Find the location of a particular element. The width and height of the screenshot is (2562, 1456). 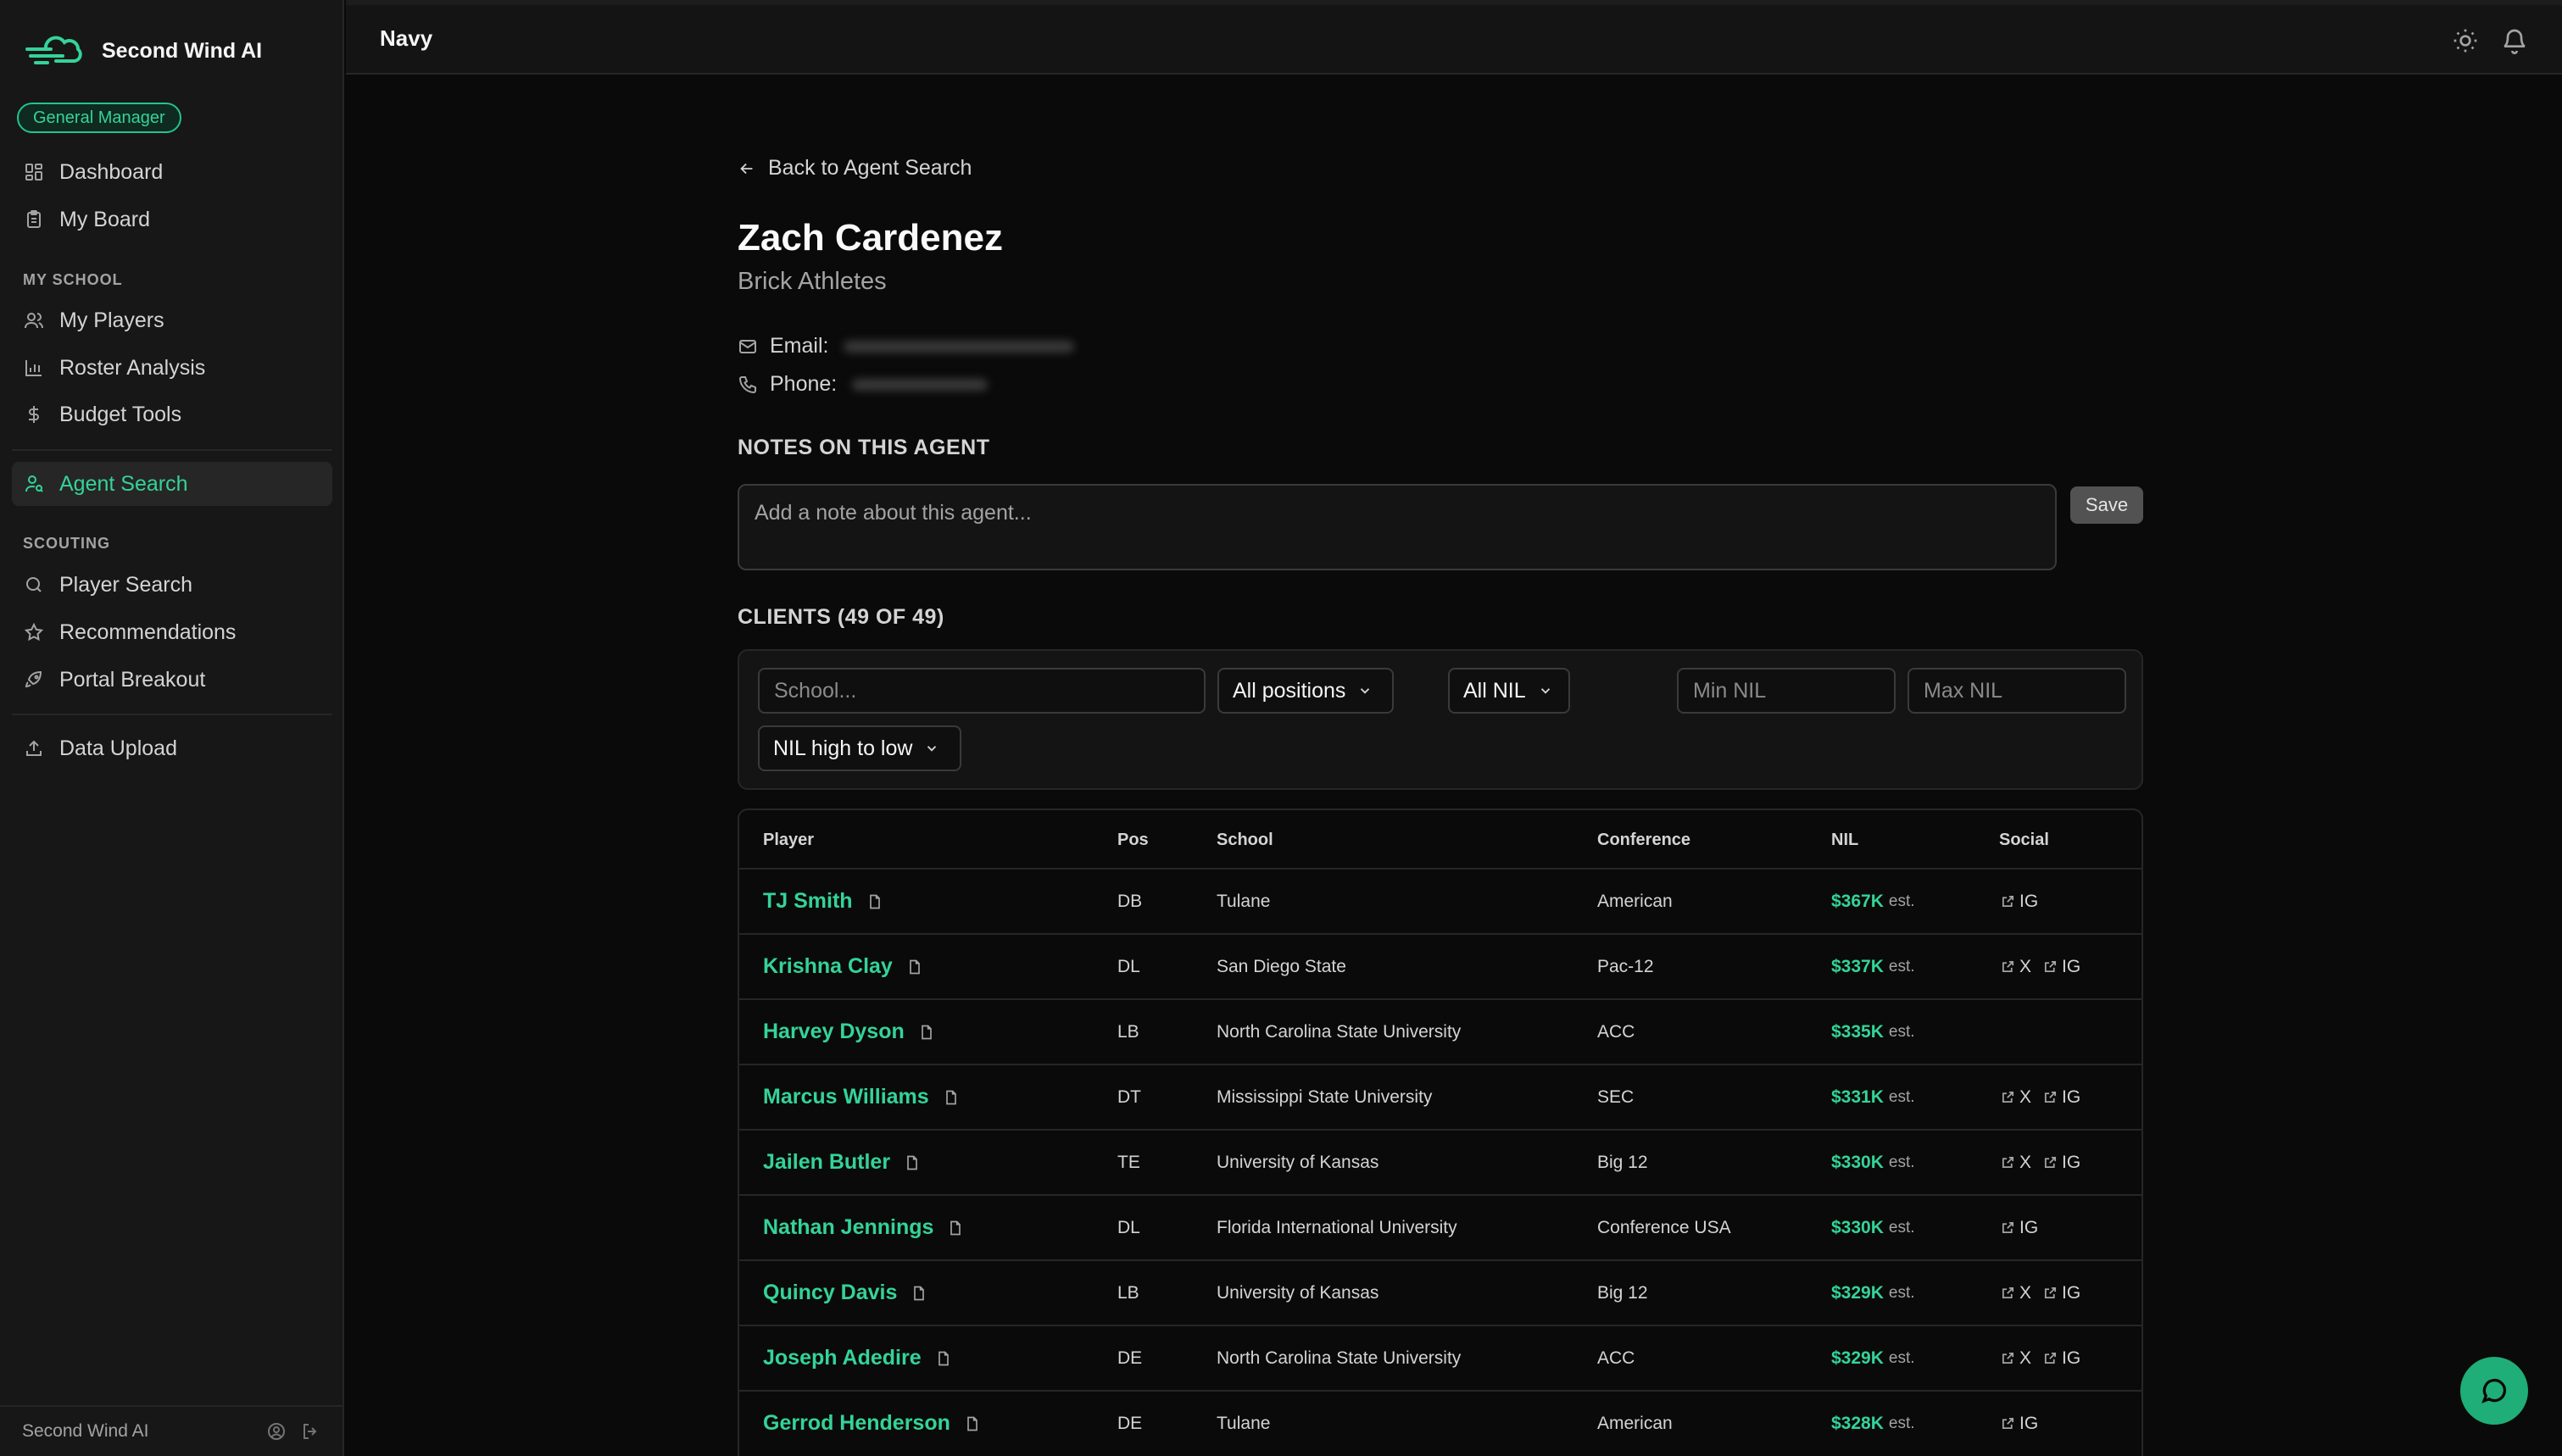

header-school: School is located at coordinates (1245, 840).